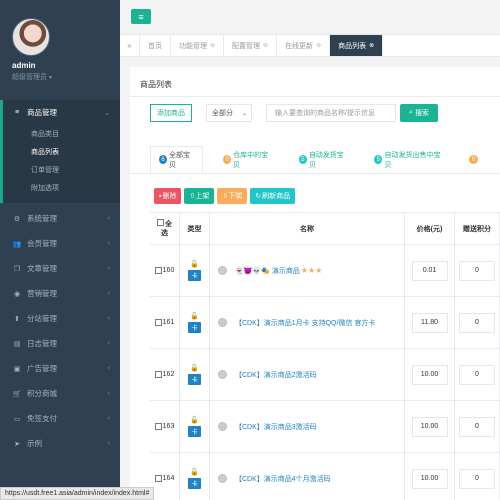 This screenshot has width=500, height=500. I want to click on star-icons: ★★★, so click(311, 270).